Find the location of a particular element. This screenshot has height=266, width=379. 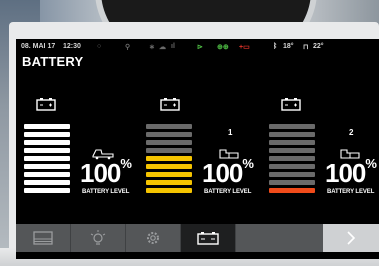

nav-battery-button is located at coordinates (208, 238).